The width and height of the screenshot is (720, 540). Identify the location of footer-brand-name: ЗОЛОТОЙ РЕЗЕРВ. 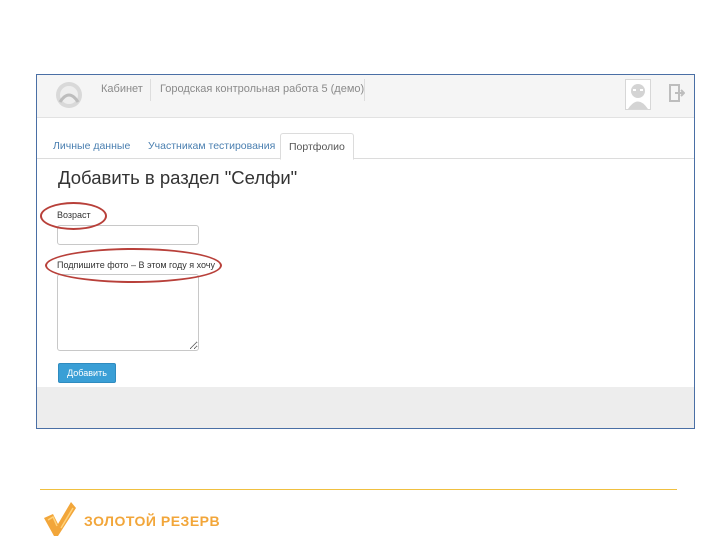
(152, 521).